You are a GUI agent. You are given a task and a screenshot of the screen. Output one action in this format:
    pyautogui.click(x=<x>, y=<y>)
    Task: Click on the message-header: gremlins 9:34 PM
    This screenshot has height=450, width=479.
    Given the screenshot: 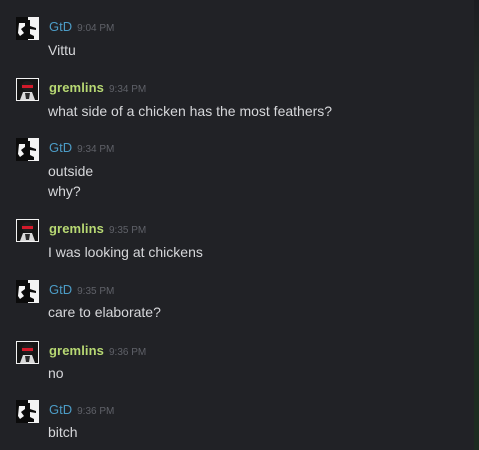 What is the action you would take?
    pyautogui.click(x=97, y=88)
    